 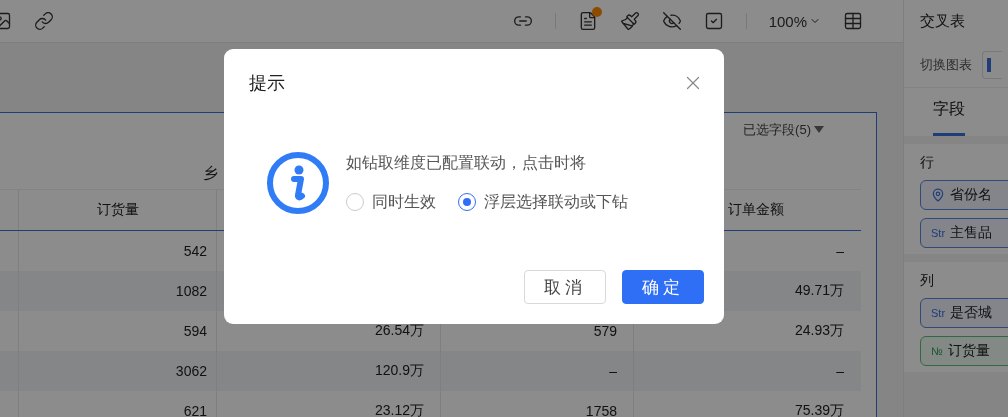 I want to click on panel-tab: 字段, so click(x=949, y=117).